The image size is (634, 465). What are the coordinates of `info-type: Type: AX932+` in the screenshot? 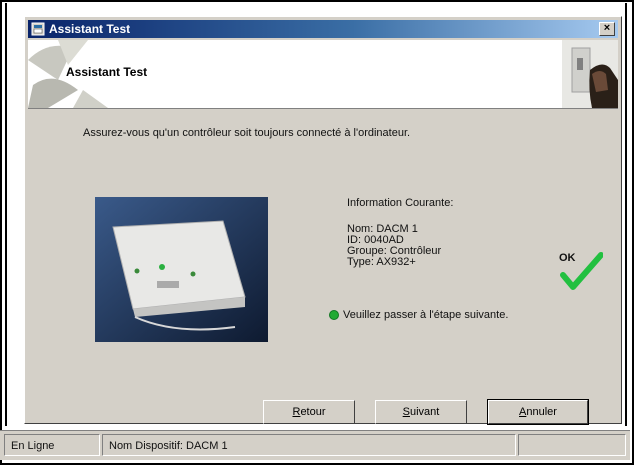 It's located at (381, 262).